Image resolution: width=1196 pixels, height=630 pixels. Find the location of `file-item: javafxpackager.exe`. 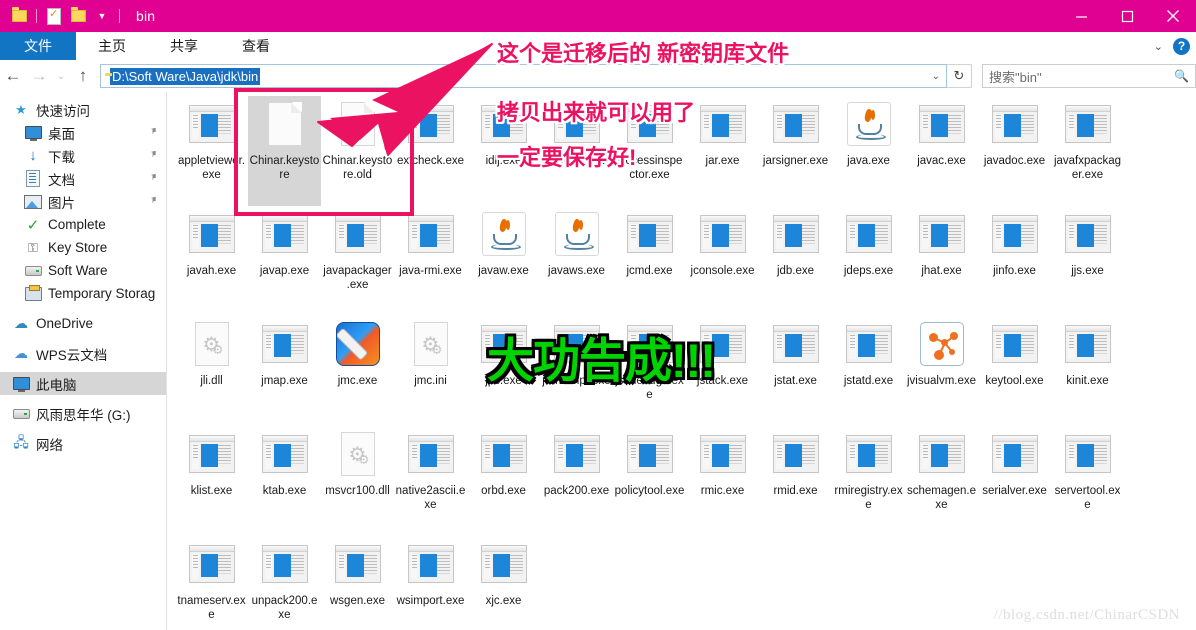

file-item: javafxpackager.exe is located at coordinates (1087, 151).